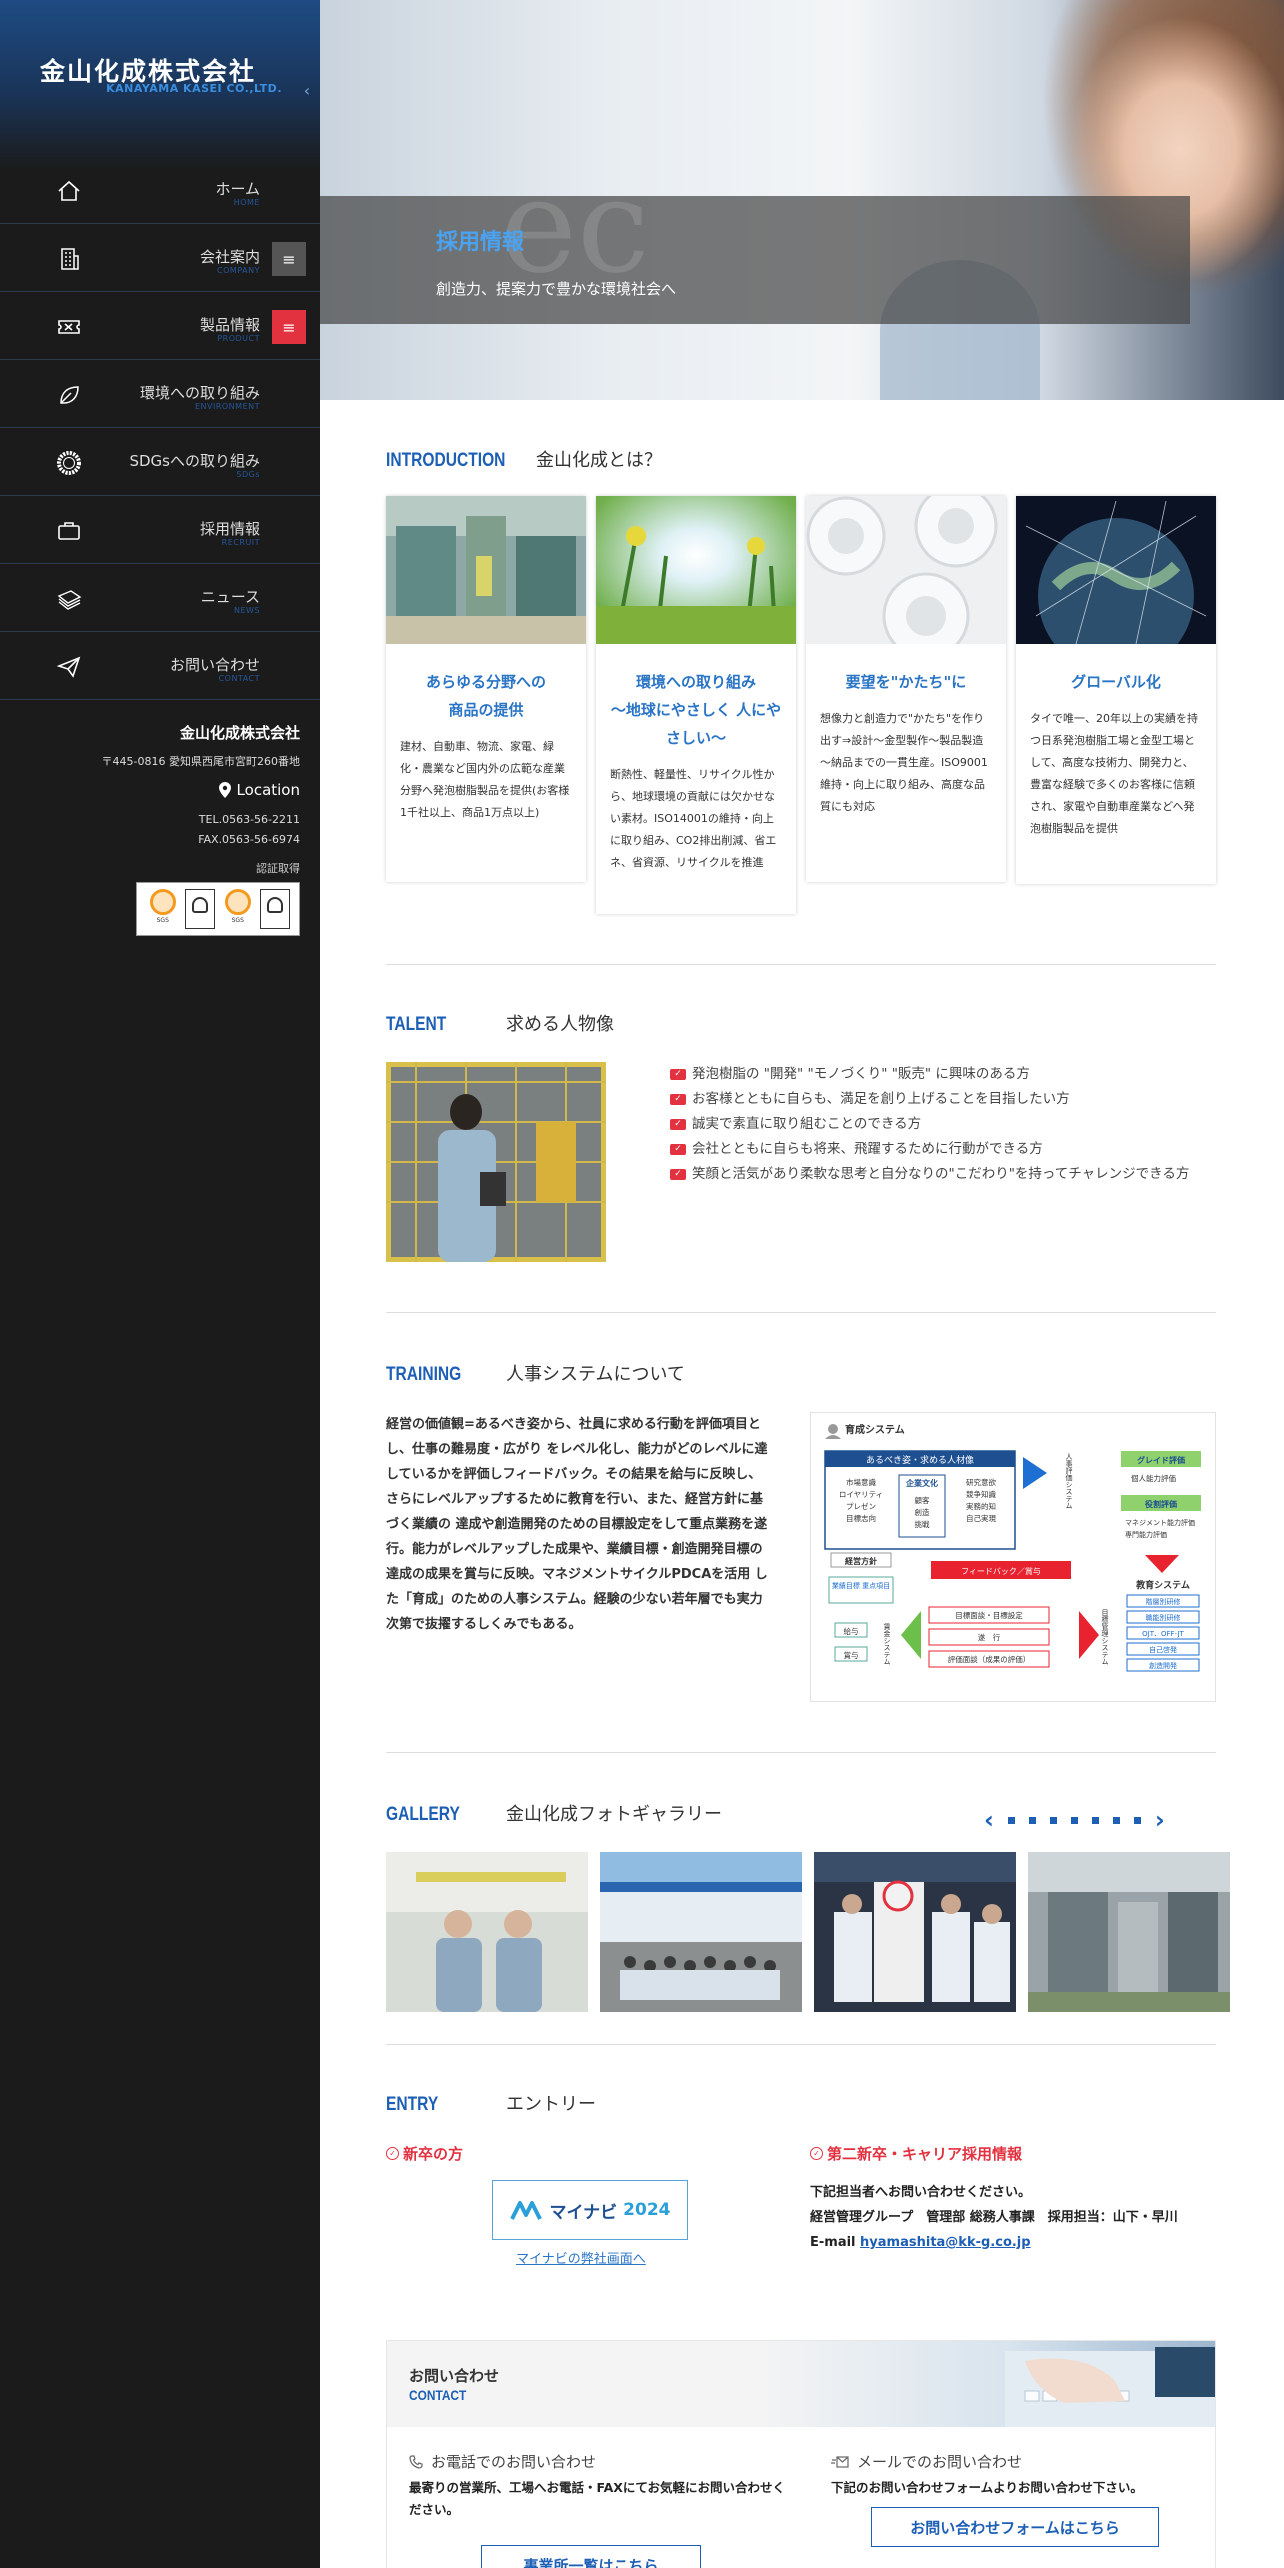 This screenshot has width=1284, height=2568. I want to click on entry-heading-en: ENTRY, so click(412, 2104).